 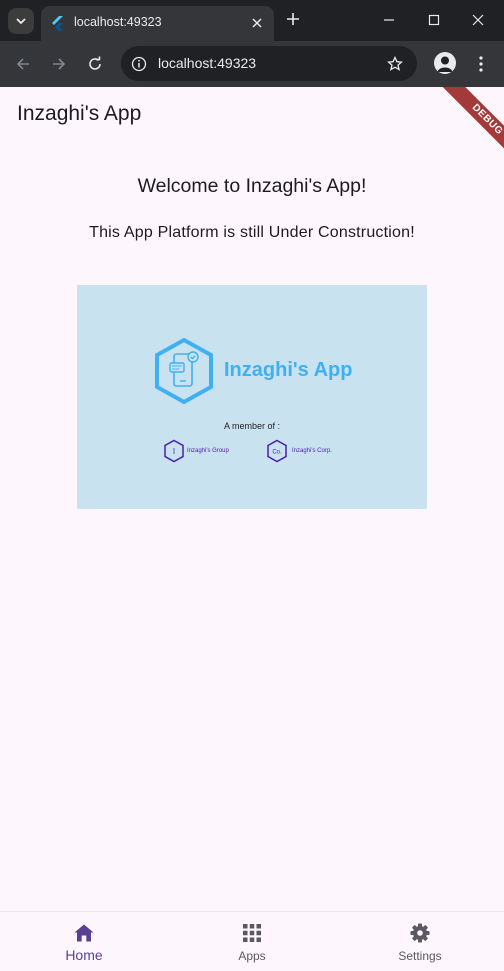 I want to click on avatar-icon, so click(x=445, y=64).